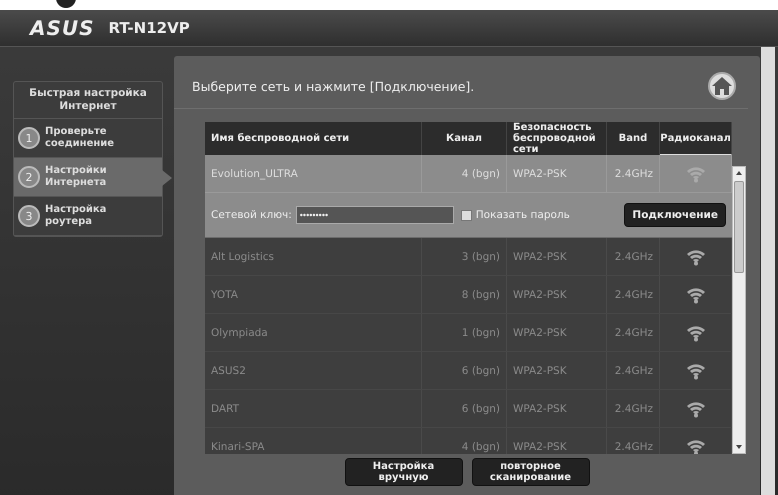 The width and height of the screenshot is (778, 495). Describe the element at coordinates (403, 472) in the screenshot. I see `action-button: Настройка вручную` at that location.